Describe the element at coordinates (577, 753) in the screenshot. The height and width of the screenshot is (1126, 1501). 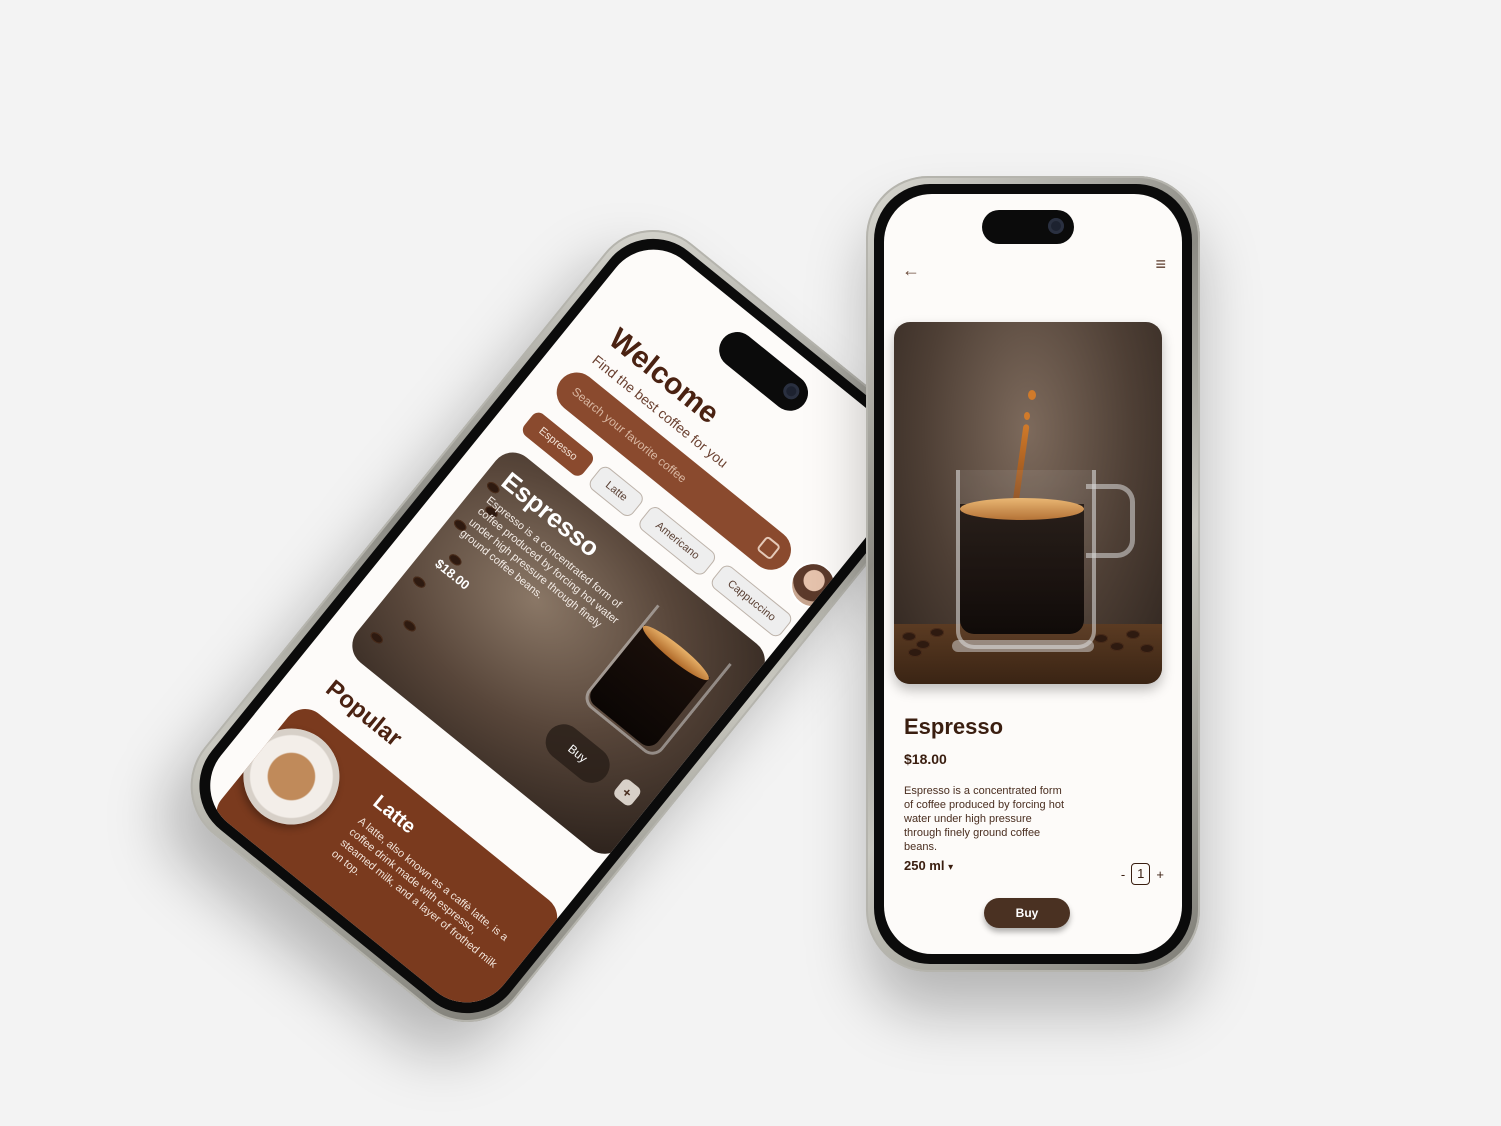
I see `featured-buy-button: Buy` at that location.